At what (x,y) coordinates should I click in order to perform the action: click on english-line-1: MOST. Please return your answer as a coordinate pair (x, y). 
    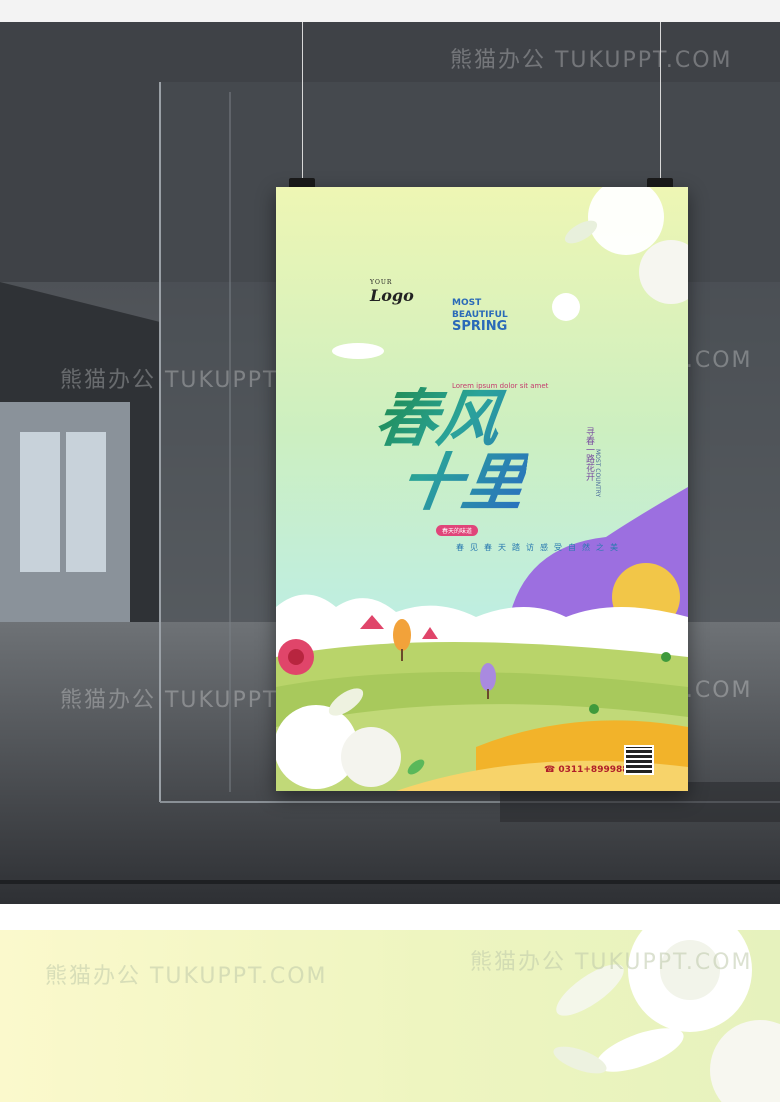
    Looking at the image, I should click on (467, 303).